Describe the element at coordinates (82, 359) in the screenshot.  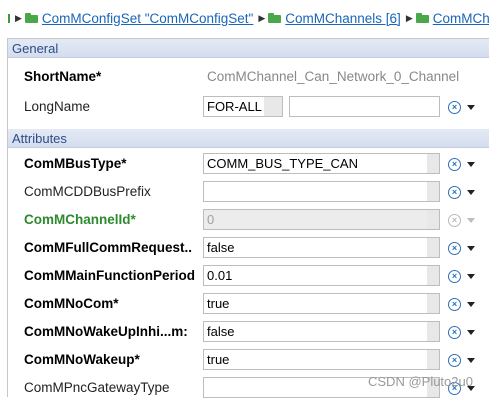
I see `attr-label: ComMNoWakeup*` at that location.